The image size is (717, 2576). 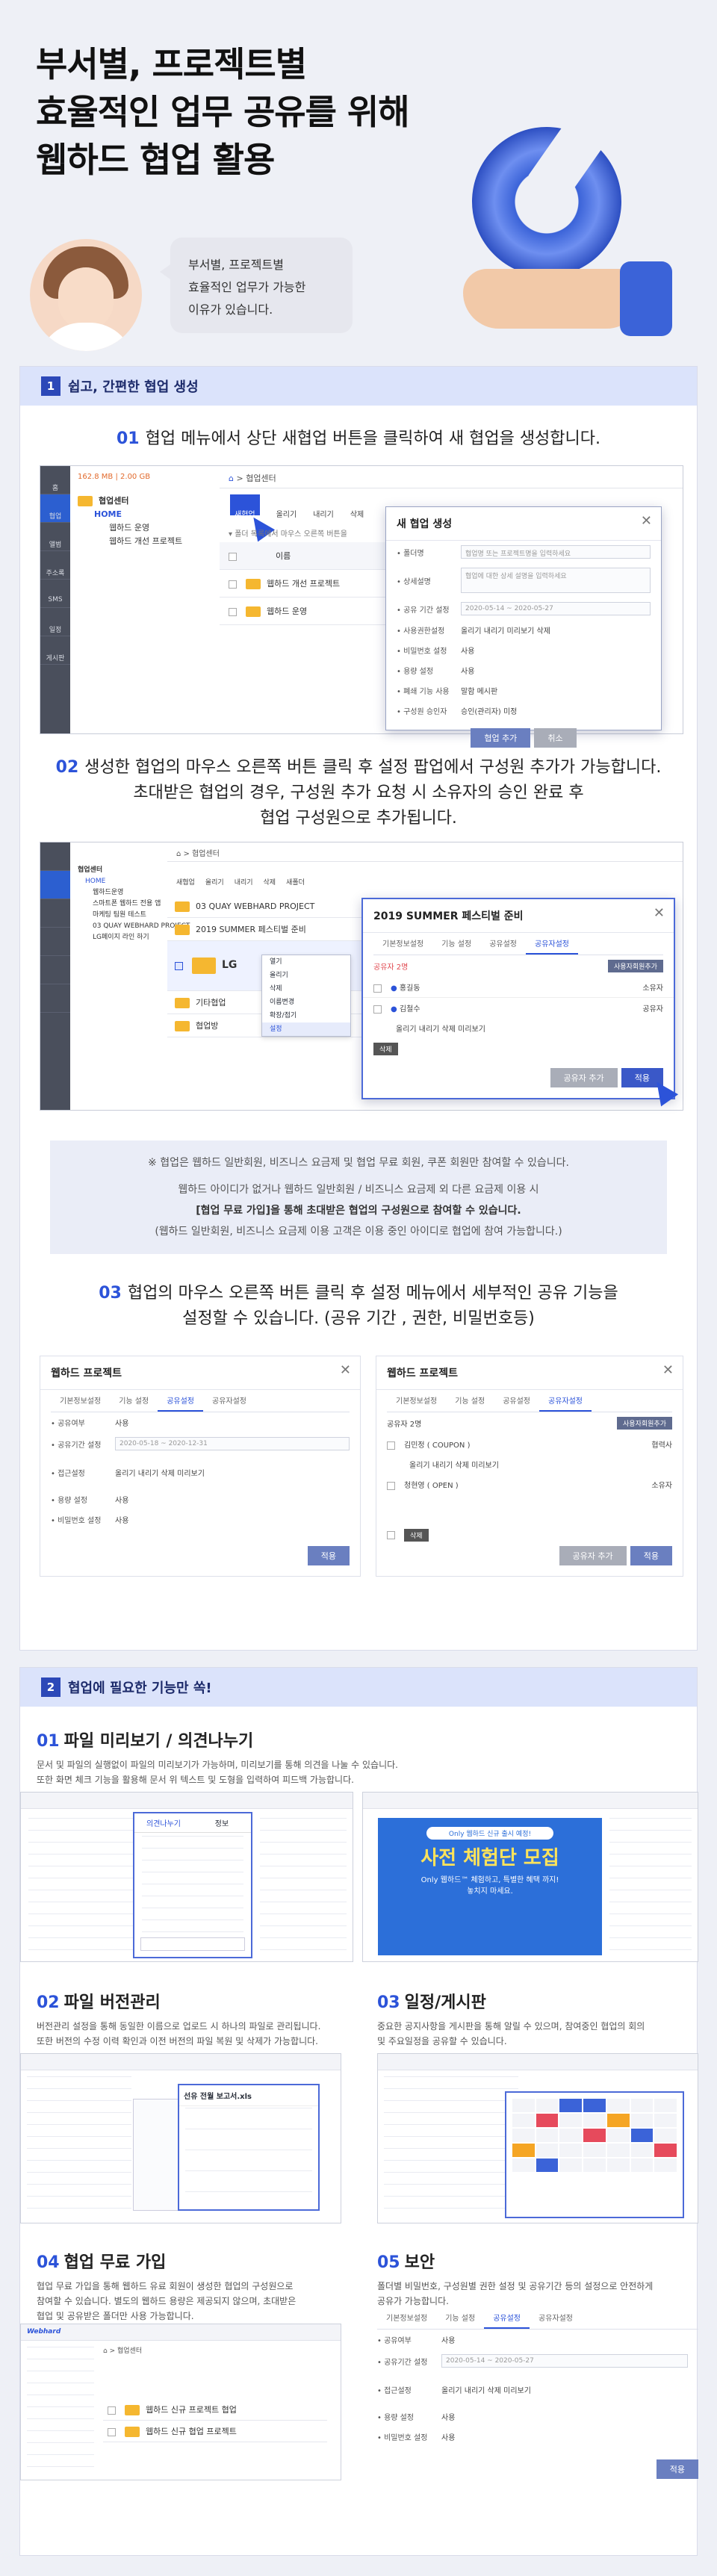 What do you see at coordinates (305, 584) in the screenshot?
I see `list-item: 웹하드 개선 프로젝트` at bounding box center [305, 584].